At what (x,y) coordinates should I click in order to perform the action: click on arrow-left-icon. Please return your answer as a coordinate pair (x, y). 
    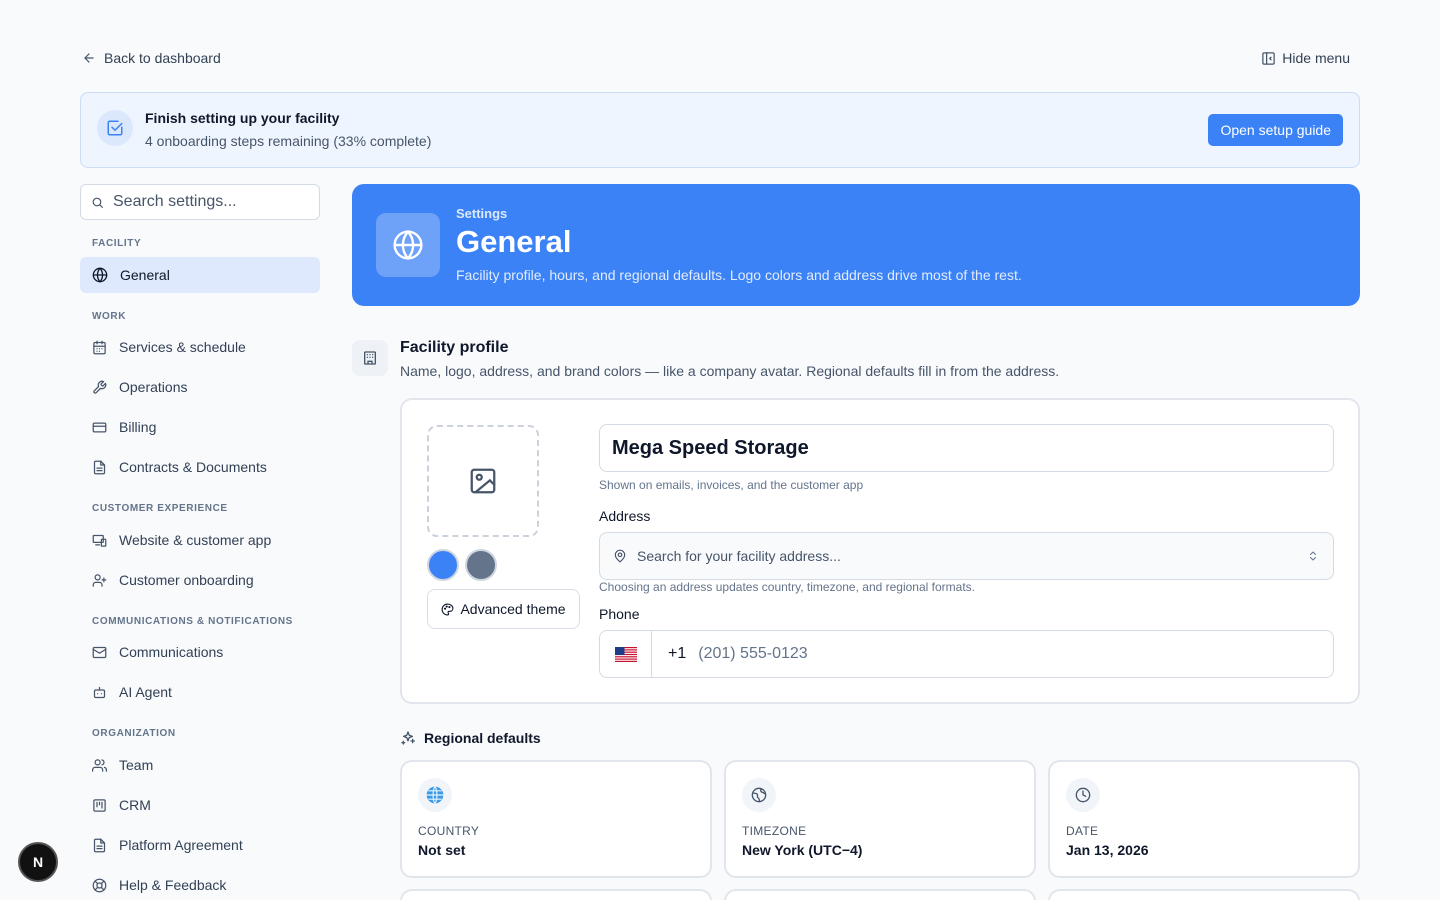
    Looking at the image, I should click on (89, 58).